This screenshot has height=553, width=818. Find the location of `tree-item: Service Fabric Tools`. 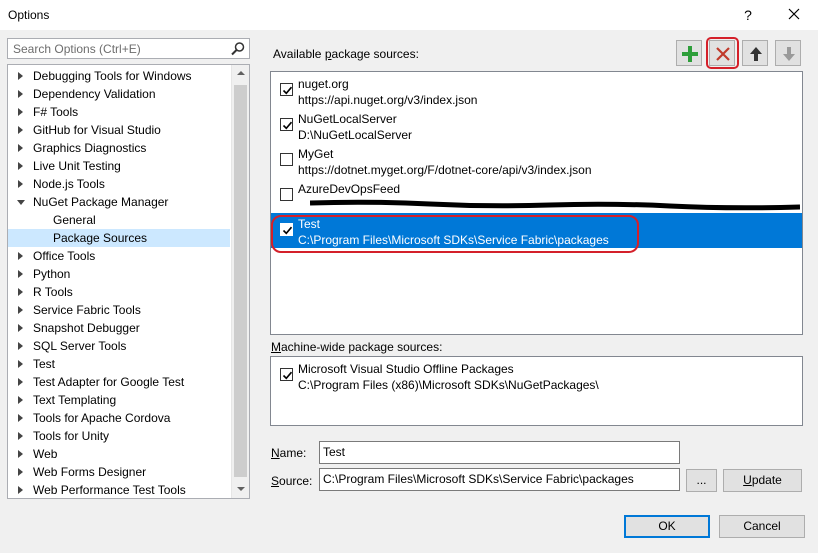

tree-item: Service Fabric Tools is located at coordinates (119, 310).